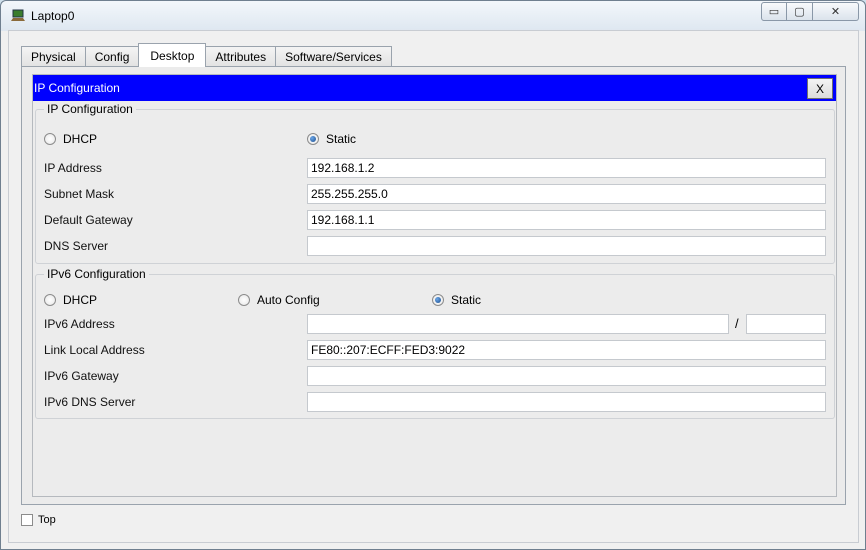 The image size is (866, 550). What do you see at coordinates (80, 300) in the screenshot?
I see `ipv6-dhcp-label: DHCP` at bounding box center [80, 300].